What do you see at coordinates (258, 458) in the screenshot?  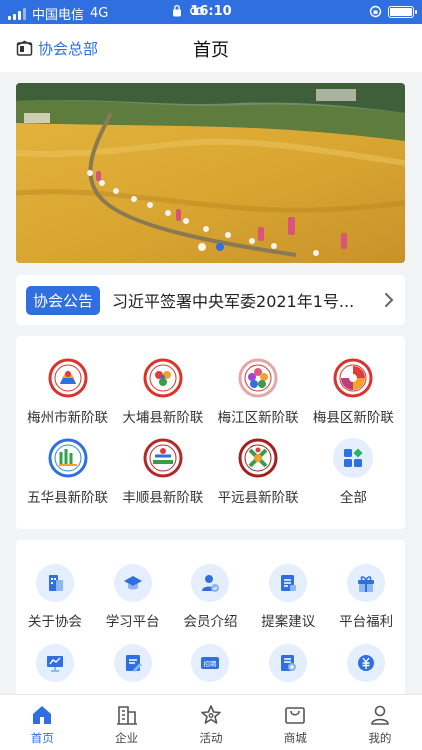 I see `emblem-pingyuan` at bounding box center [258, 458].